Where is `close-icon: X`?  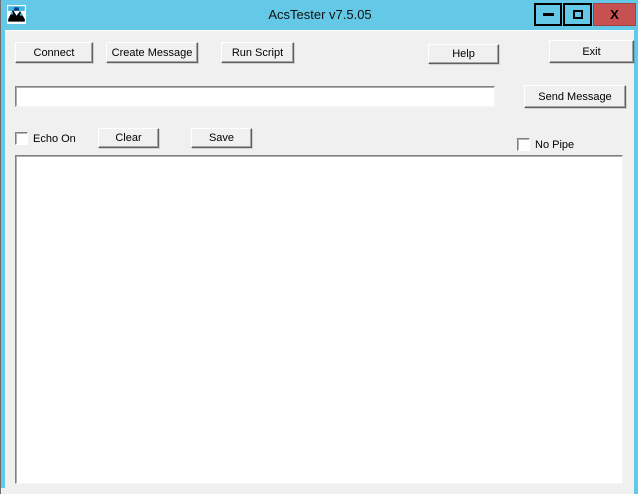
close-icon: X is located at coordinates (614, 14).